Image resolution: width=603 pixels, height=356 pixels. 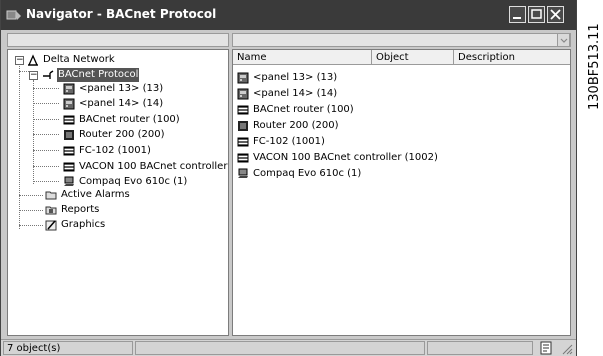 What do you see at coordinates (133, 181) in the screenshot?
I see `device-label: Compaq Evo 610c (1)` at bounding box center [133, 181].